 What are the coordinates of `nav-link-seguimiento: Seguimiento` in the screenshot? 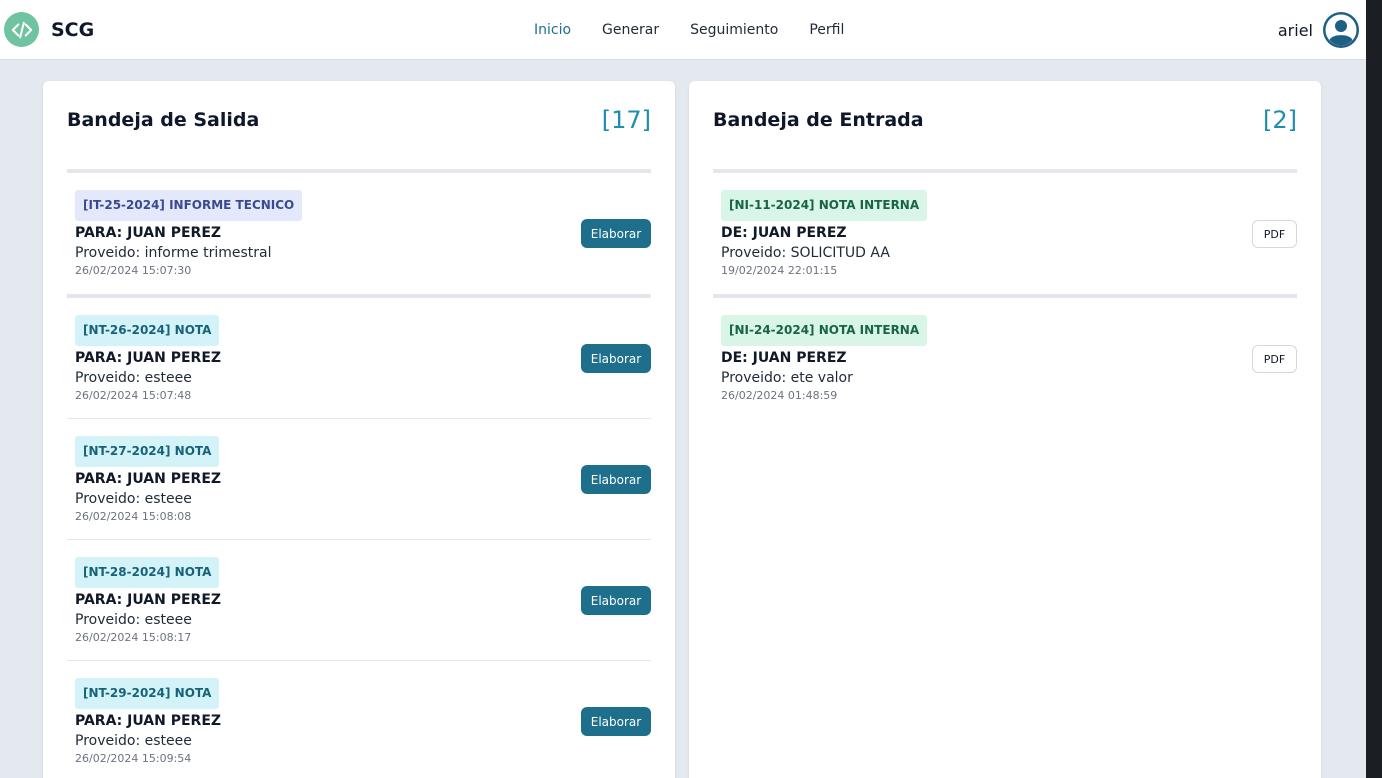 It's located at (734, 30).